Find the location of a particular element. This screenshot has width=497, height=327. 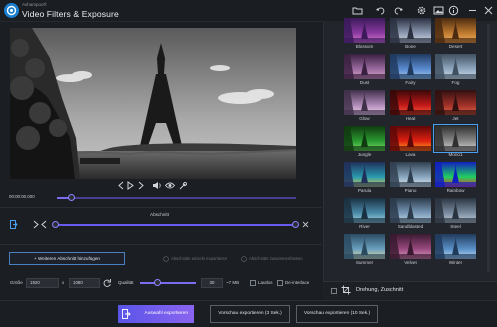

filter-label: Sandblasted is located at coordinates (410, 226).